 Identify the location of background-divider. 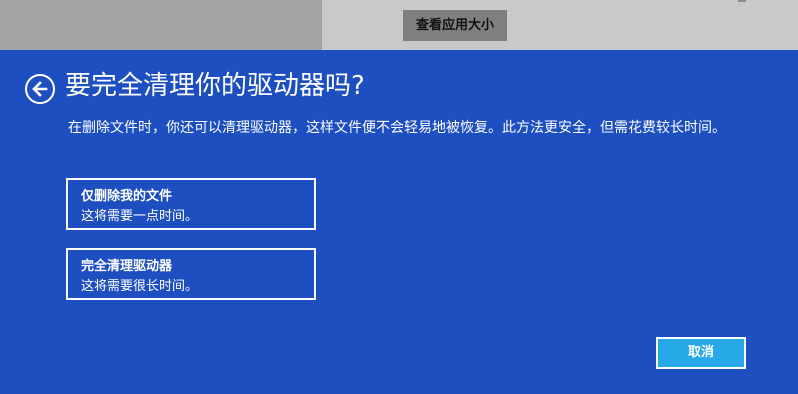
(742, 1).